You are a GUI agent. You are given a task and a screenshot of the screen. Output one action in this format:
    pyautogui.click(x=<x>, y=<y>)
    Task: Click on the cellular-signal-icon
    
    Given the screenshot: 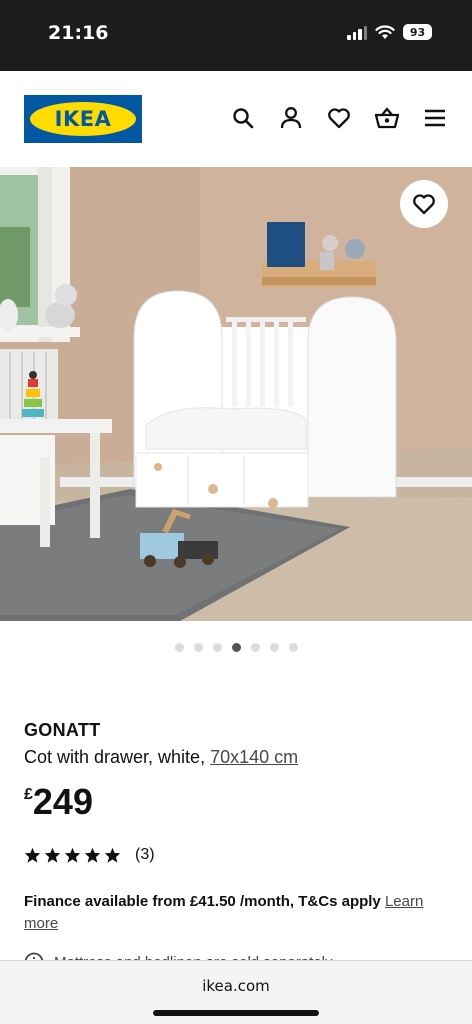 What is the action you would take?
    pyautogui.click(x=357, y=32)
    